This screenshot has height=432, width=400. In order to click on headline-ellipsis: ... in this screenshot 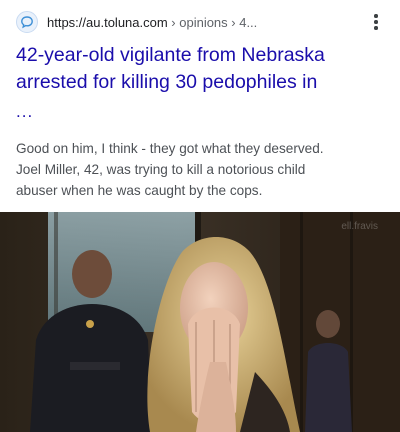, I will do `click(25, 111)`.